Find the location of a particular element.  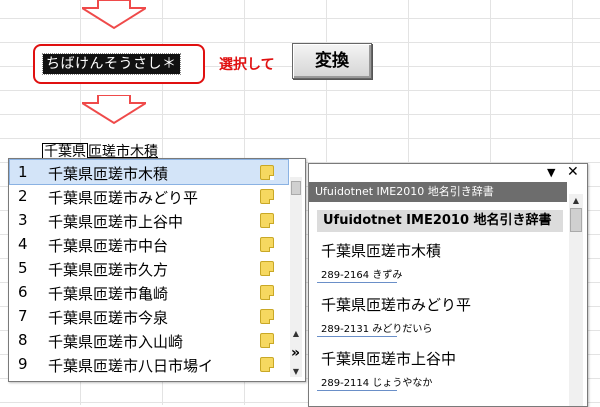

candidate-item: 7 千葉県匝瑳市今泉 is located at coordinates (149, 316).